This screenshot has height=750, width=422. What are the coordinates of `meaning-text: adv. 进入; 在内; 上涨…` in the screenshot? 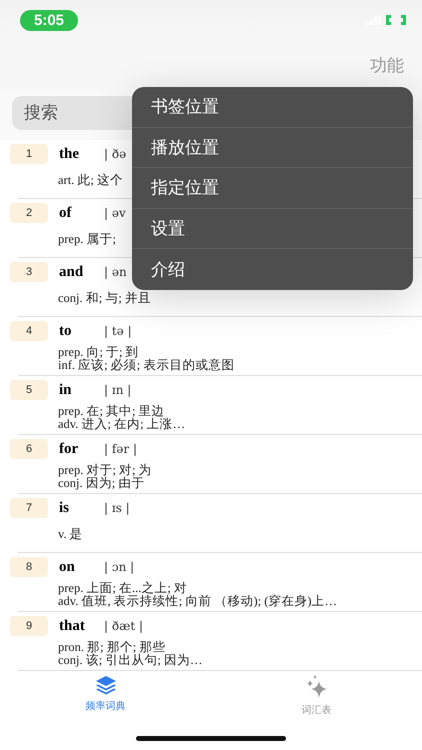 It's located at (122, 424).